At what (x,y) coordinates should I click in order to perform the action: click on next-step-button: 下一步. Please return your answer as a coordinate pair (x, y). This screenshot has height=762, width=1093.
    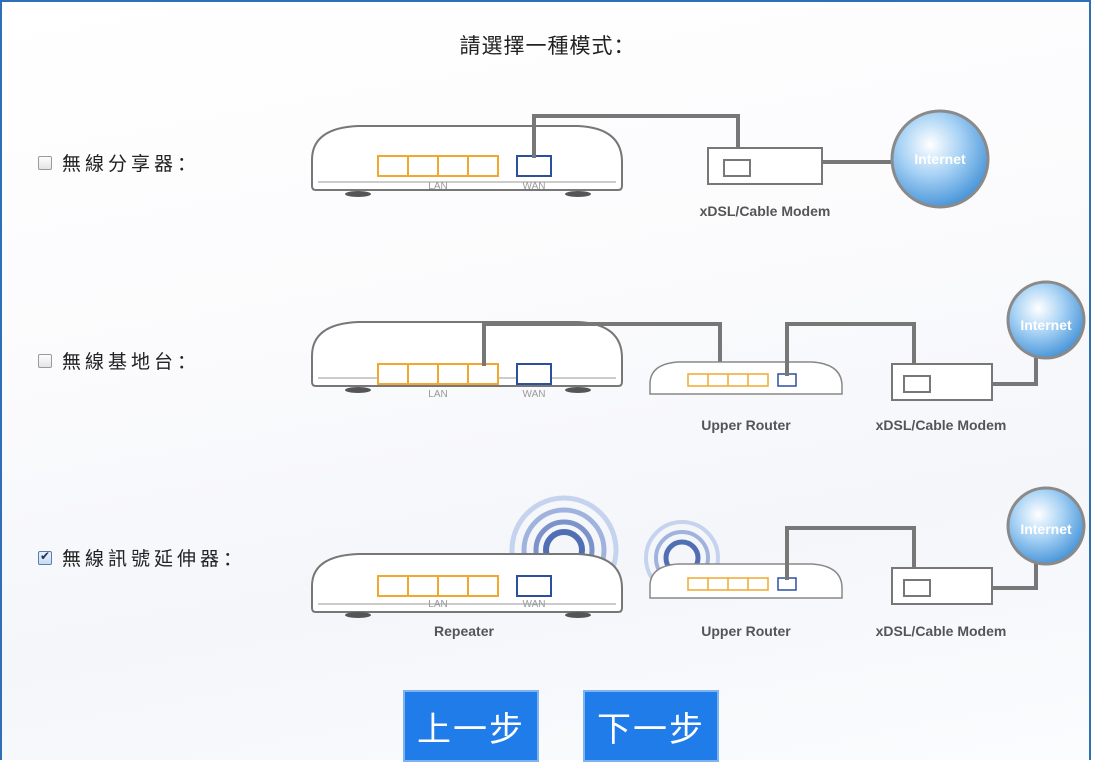
    Looking at the image, I should click on (651, 726).